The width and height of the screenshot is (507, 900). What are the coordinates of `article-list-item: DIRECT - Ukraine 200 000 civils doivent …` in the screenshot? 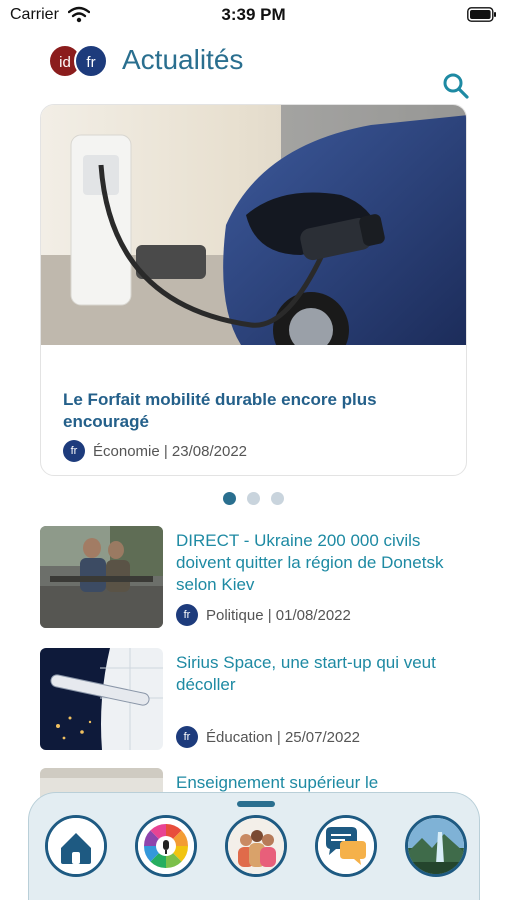 It's located at (255, 578).